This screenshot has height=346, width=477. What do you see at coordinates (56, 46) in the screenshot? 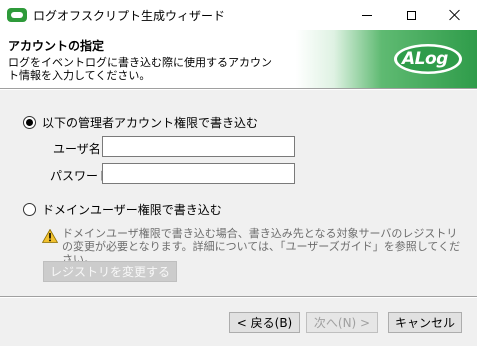
I see `page-title: アカウントの指定` at bounding box center [56, 46].